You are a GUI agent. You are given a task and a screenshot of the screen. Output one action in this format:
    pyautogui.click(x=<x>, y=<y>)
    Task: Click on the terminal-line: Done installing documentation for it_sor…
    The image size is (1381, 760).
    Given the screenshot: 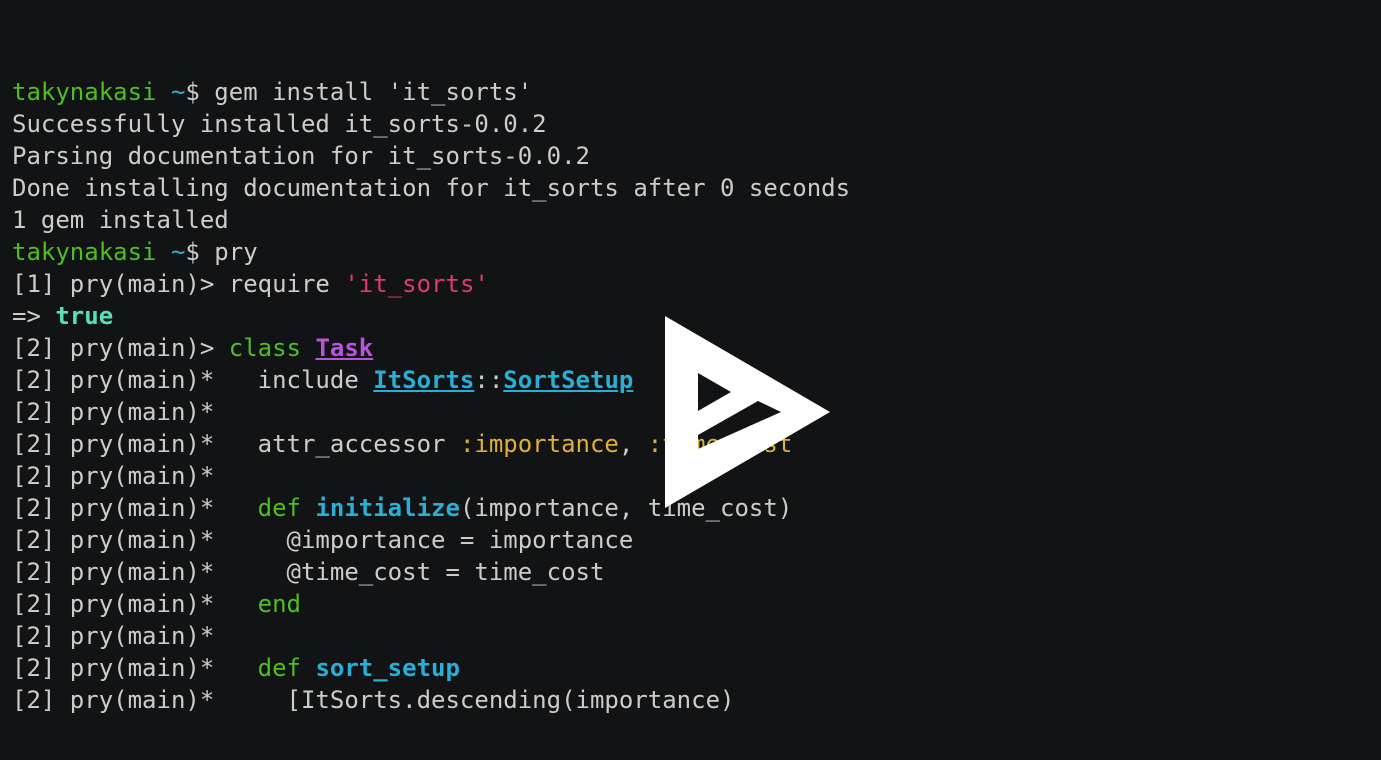 What is the action you would take?
    pyautogui.click(x=696, y=188)
    